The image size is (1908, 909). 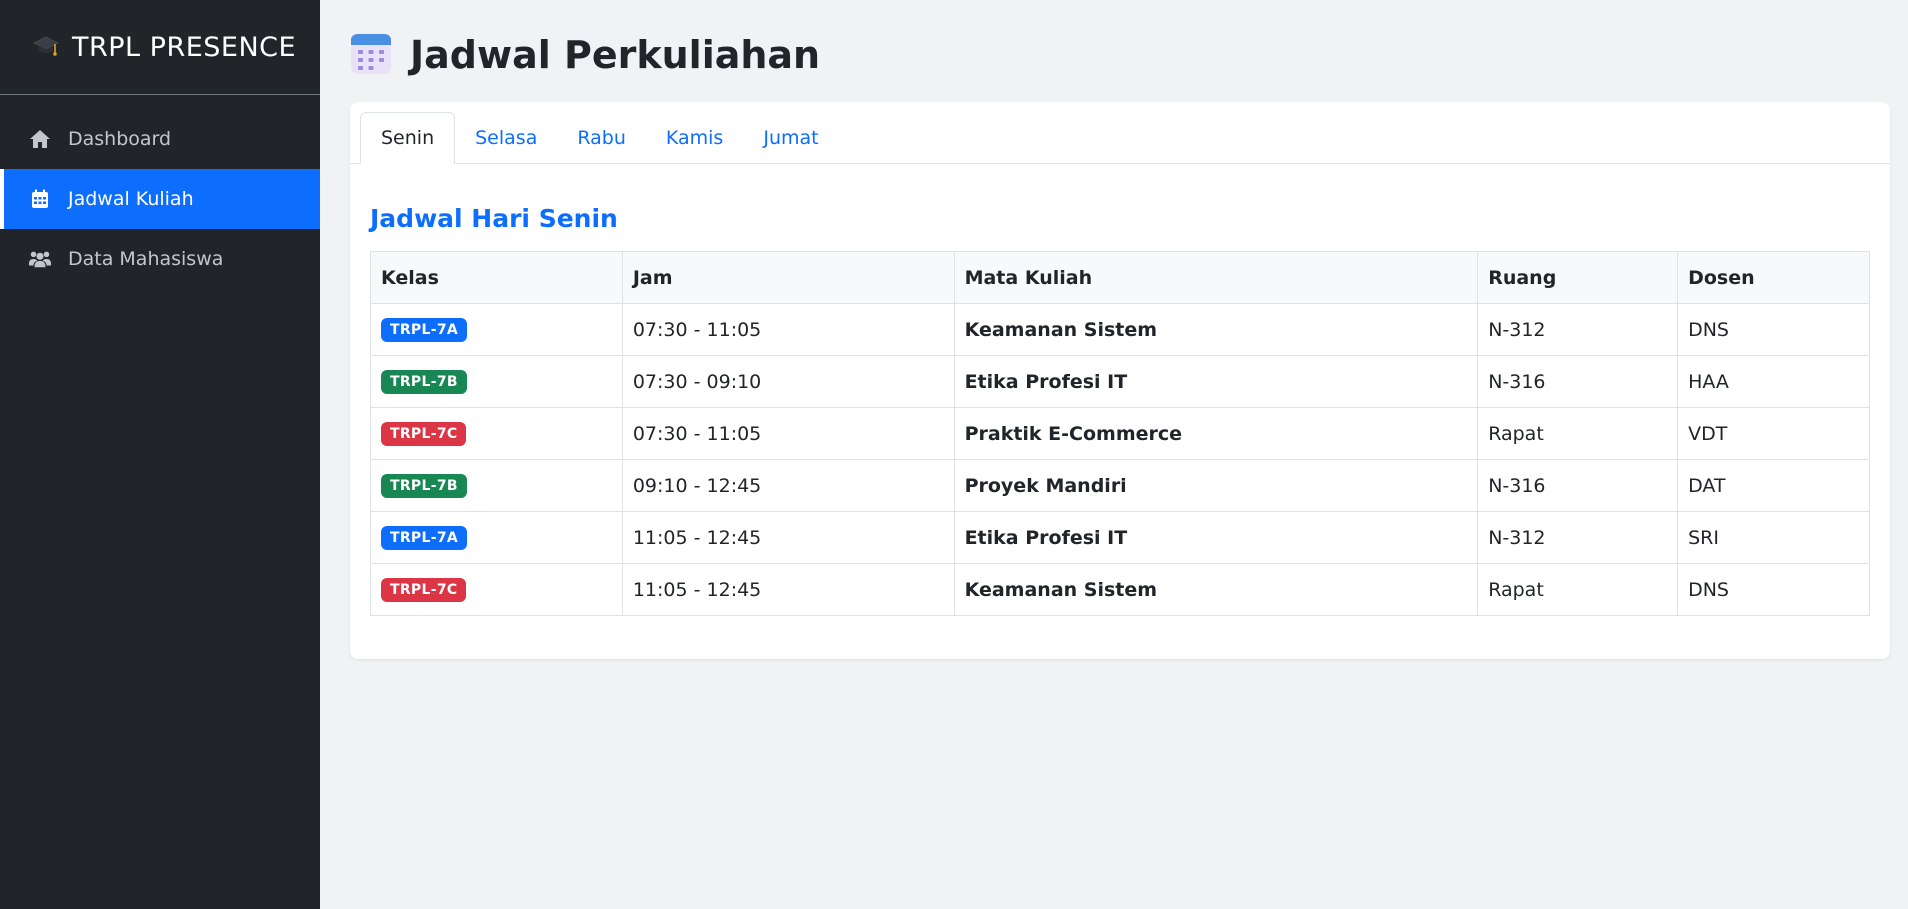 I want to click on dosen-cell: VDT, so click(x=1773, y=433).